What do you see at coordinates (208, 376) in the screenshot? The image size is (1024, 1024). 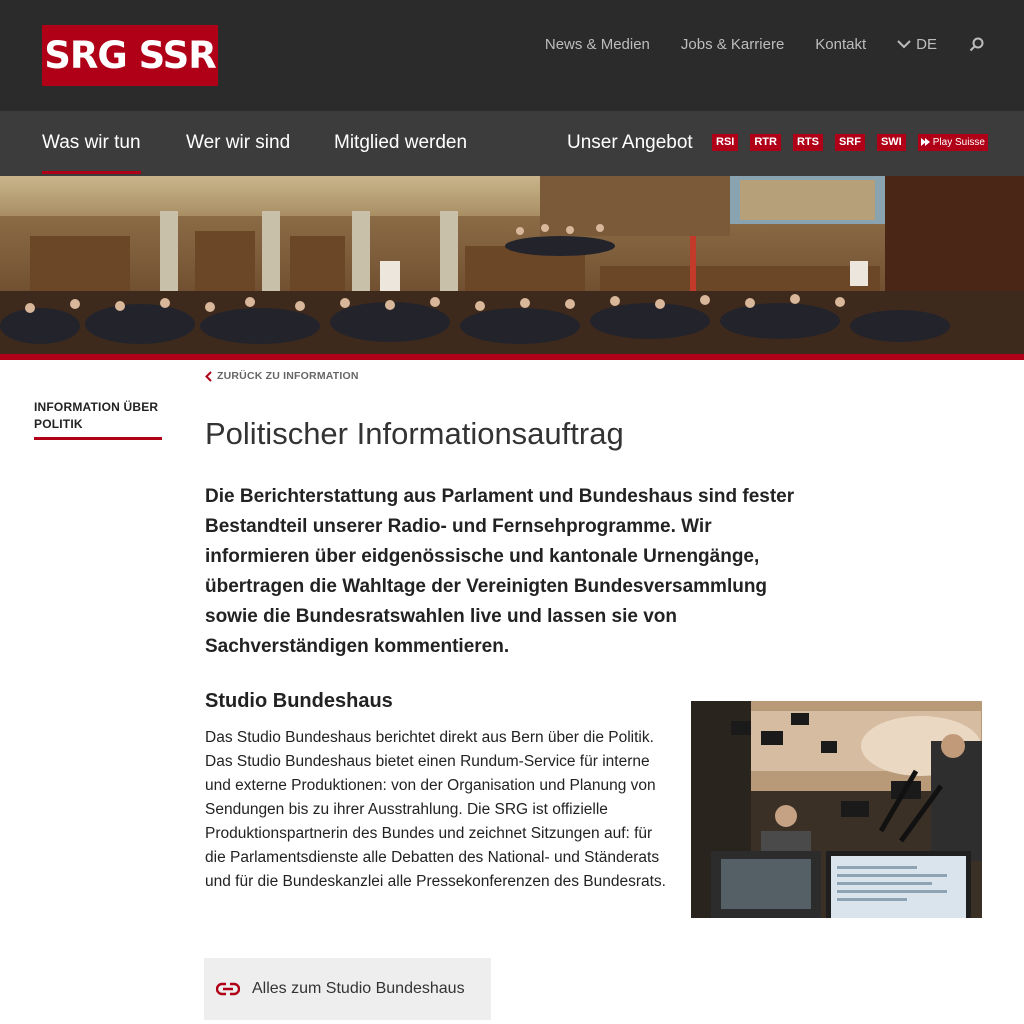 I see `chevron-left-icon` at bounding box center [208, 376].